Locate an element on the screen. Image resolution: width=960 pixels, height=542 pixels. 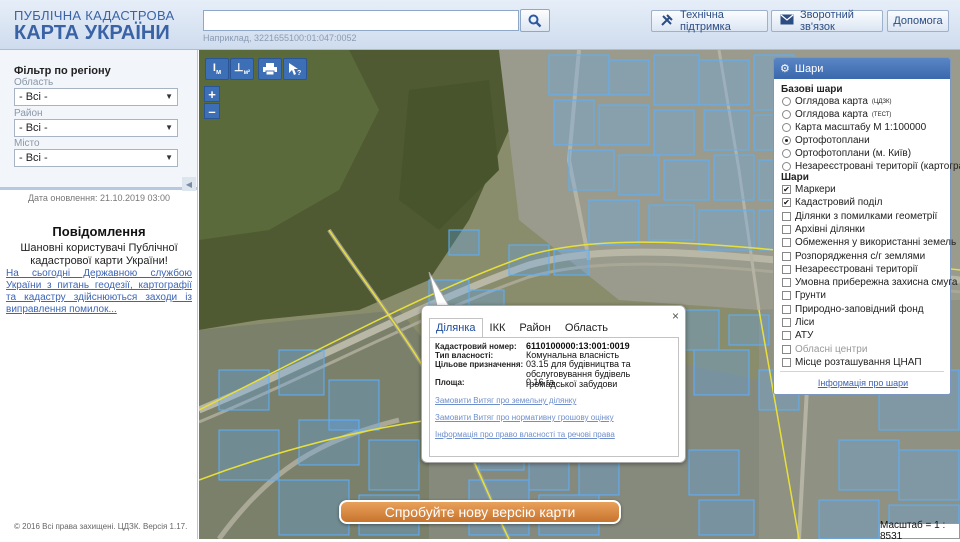
layer-label: Місце розташування ЦНАП is located at coordinates (858, 362).